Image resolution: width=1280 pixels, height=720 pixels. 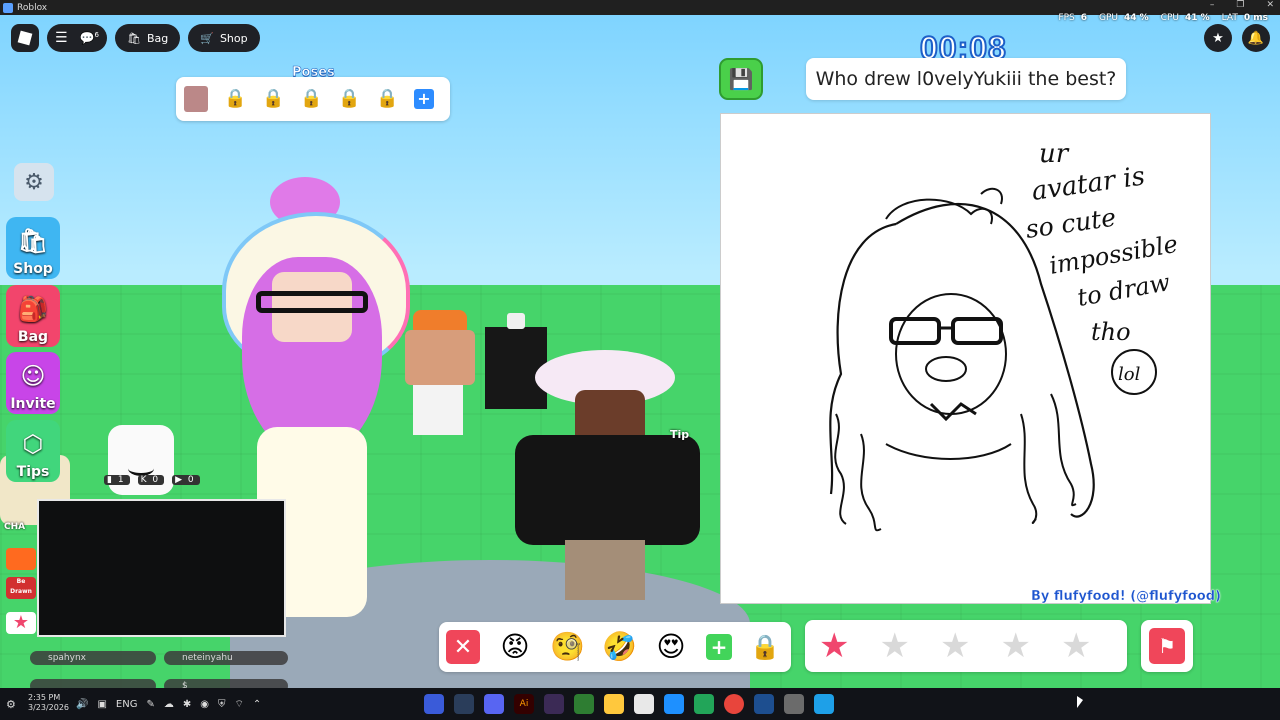 I want to click on system-tray: 🔊 ▣ ENG ✎ ☁ ✱ ◉ ⛨ ⌔ ⌃, so click(x=168, y=704).